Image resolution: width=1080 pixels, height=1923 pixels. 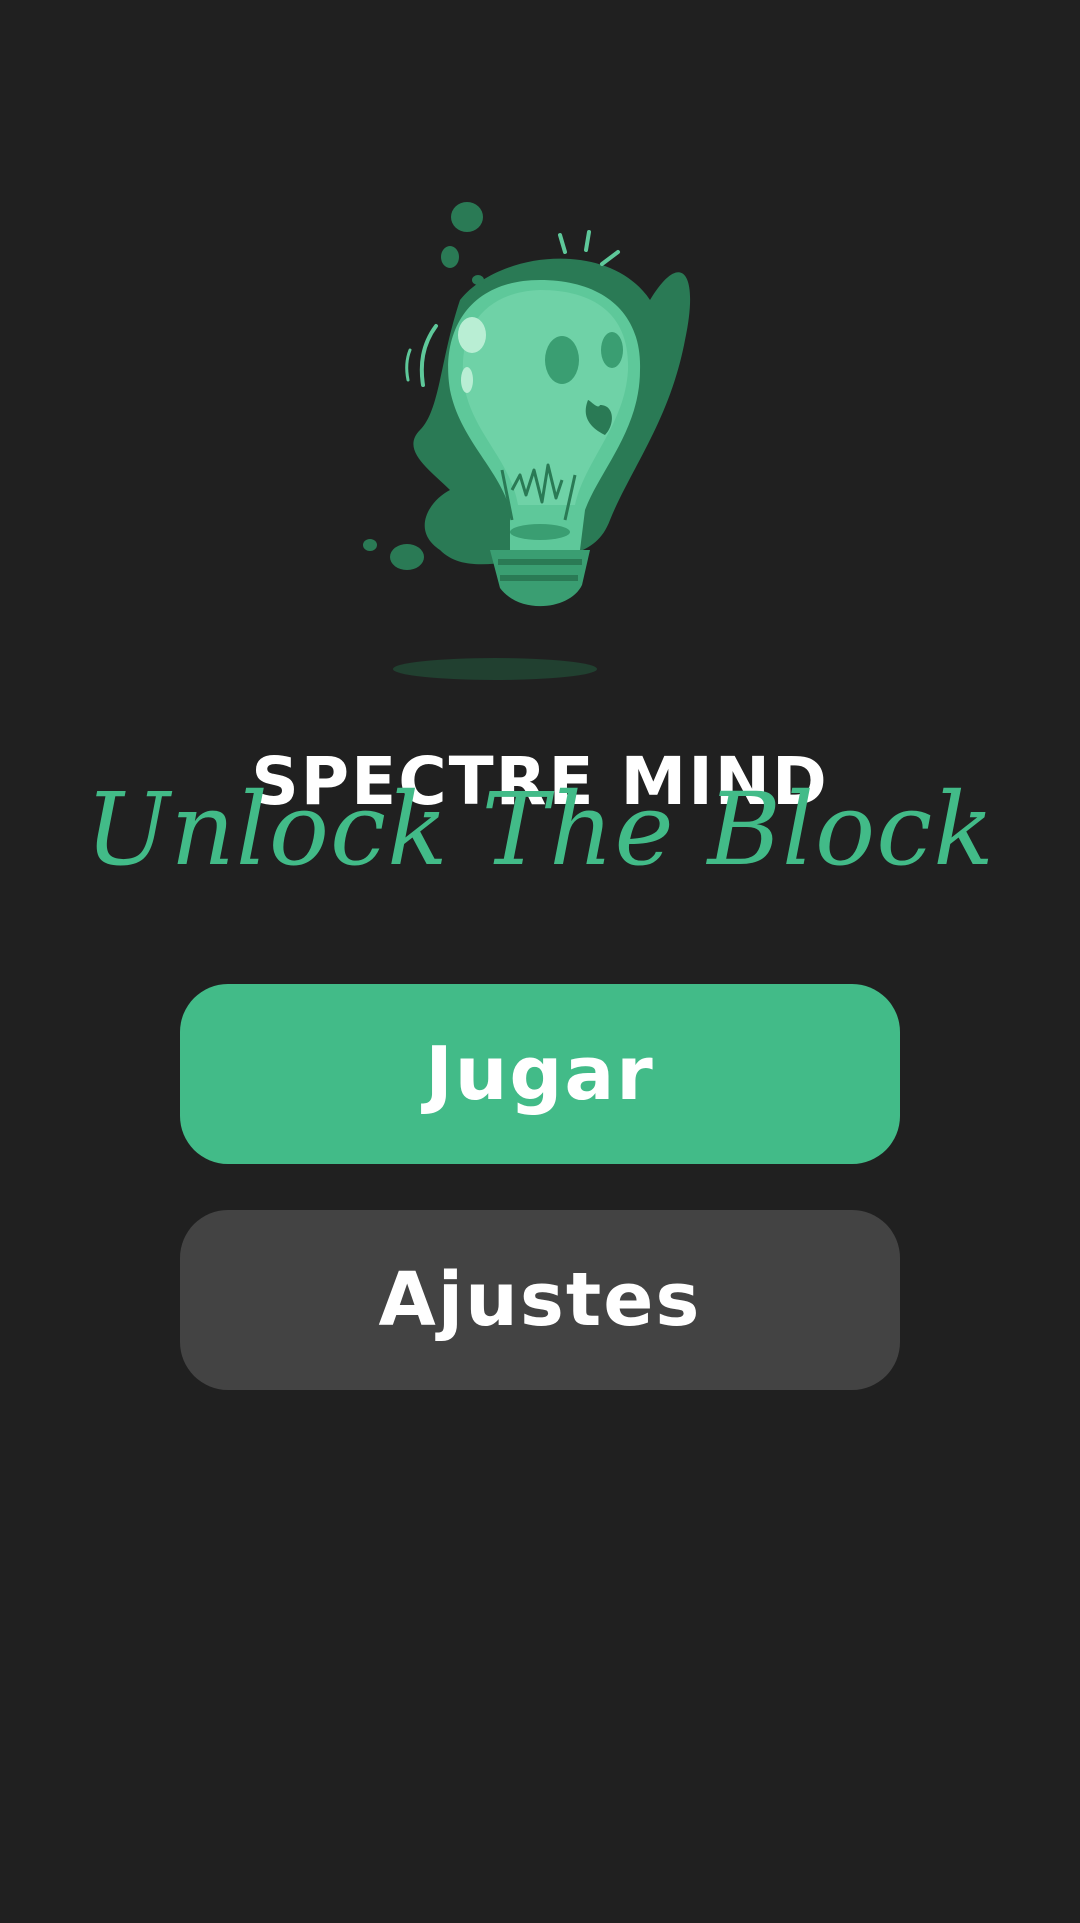 I want to click on lightbulb-logo-icon, so click(x=530, y=440).